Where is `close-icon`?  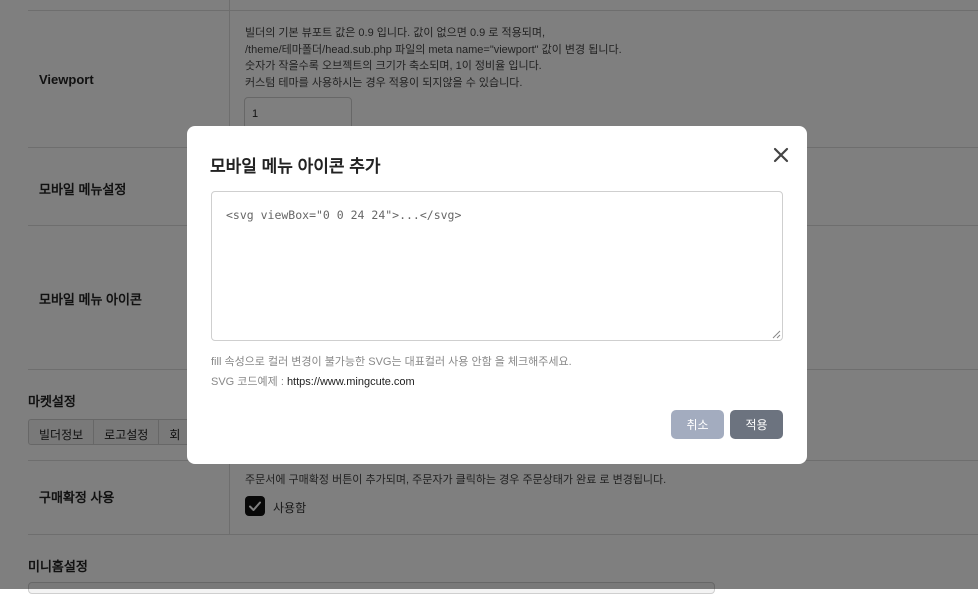
close-icon is located at coordinates (781, 155).